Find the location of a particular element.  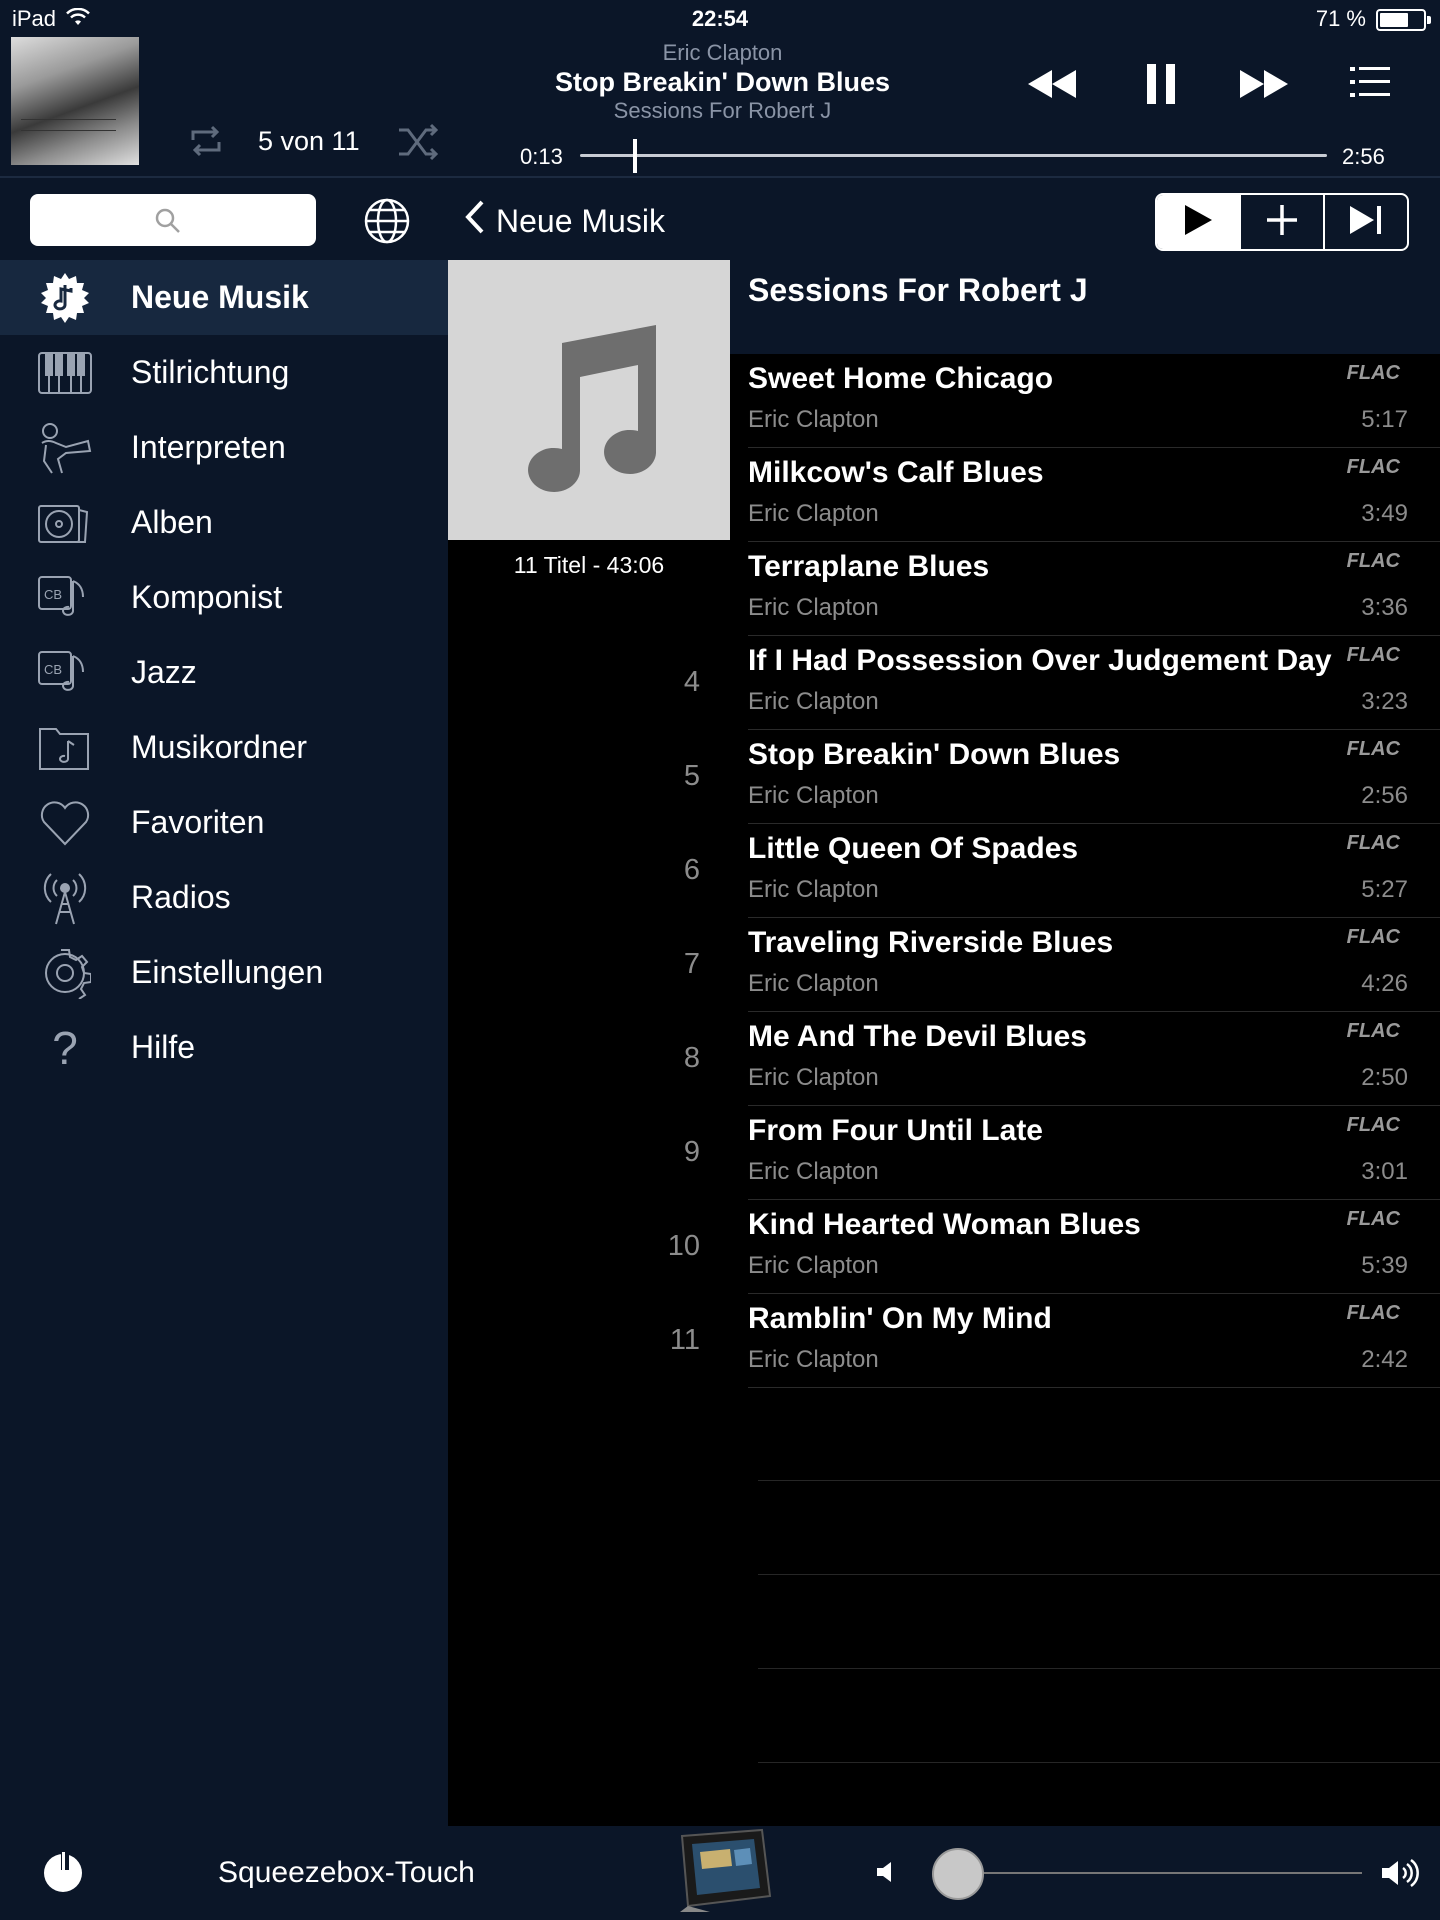

track-number: 8 is located at coordinates (691, 1058).